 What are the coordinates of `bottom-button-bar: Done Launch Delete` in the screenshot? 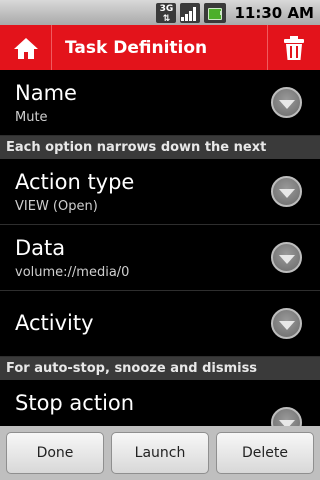 It's located at (160, 453).